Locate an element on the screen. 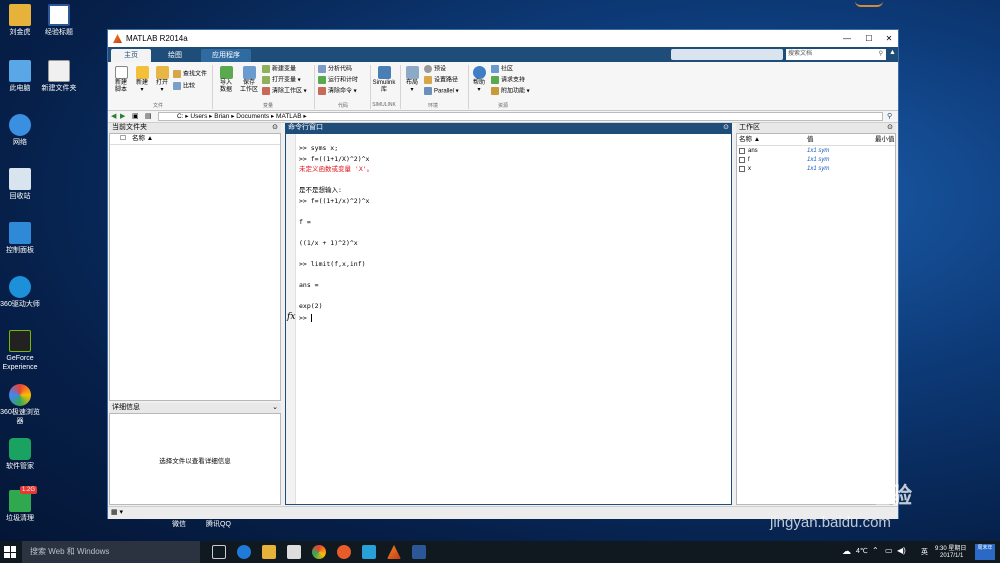 This screenshot has height=563, width=1000. desktop-icon-software-manager: 软件管家 is located at coordinates (21, 454).